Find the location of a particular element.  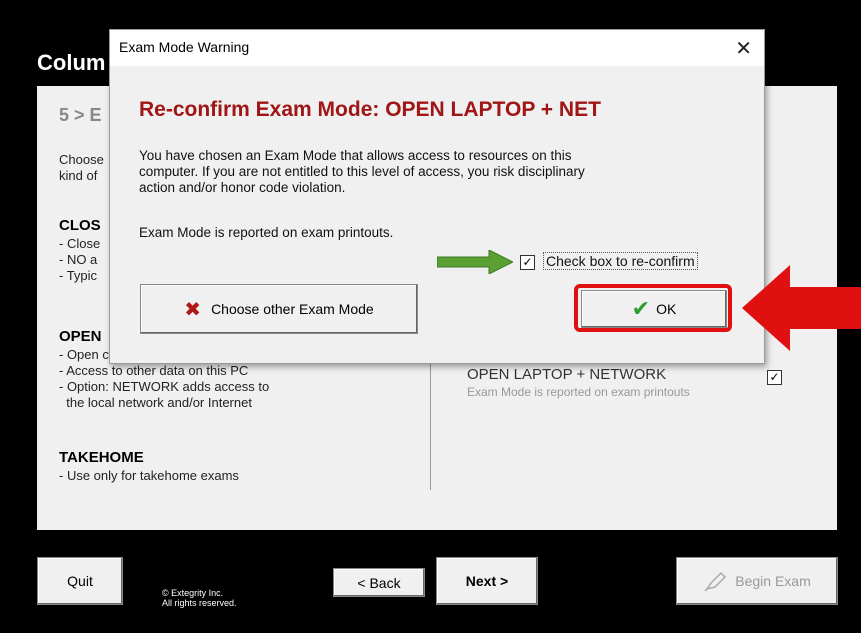

quit-label: Quit is located at coordinates (80, 581).